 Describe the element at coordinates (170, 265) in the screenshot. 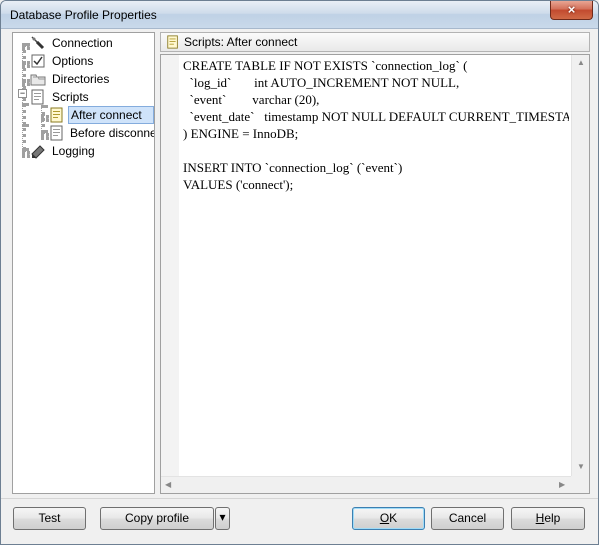

I see `editor-gutter` at that location.